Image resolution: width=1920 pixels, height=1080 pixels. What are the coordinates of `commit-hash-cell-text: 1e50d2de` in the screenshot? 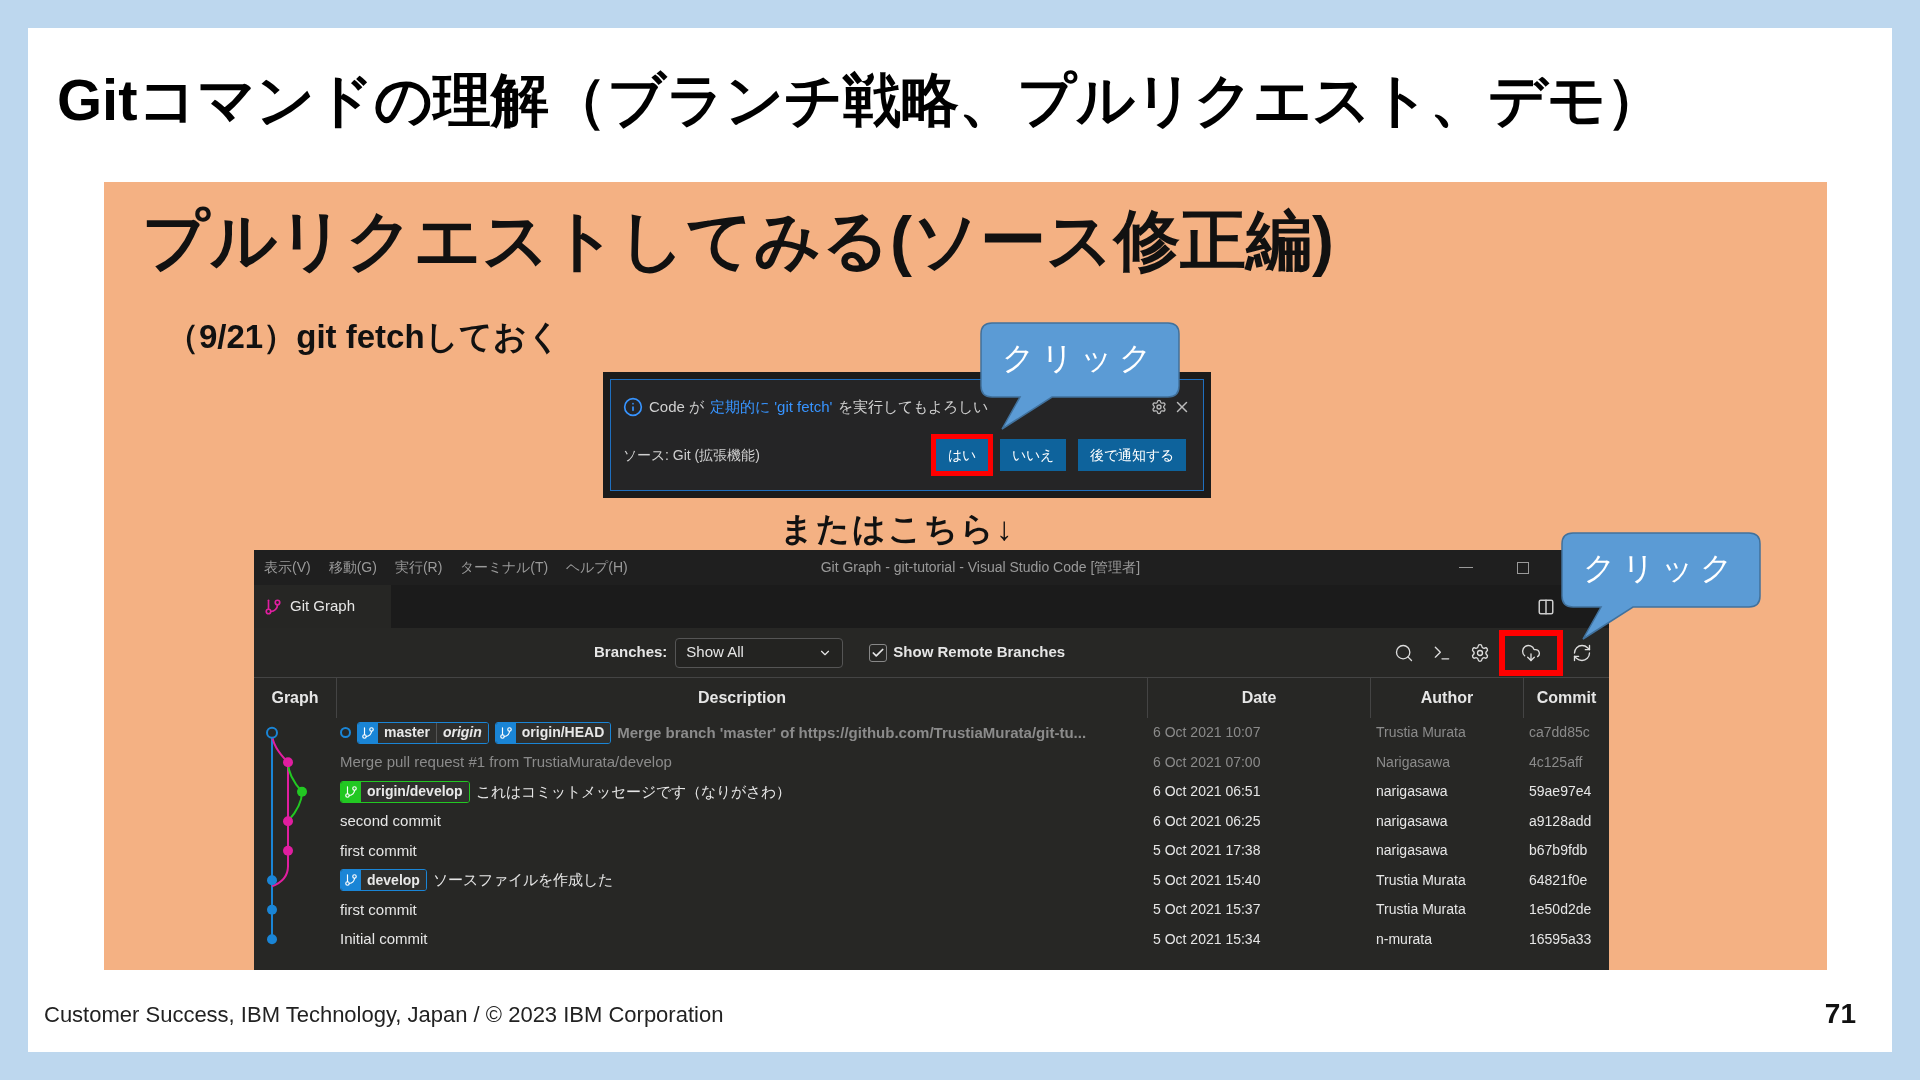 It's located at (1560, 910).